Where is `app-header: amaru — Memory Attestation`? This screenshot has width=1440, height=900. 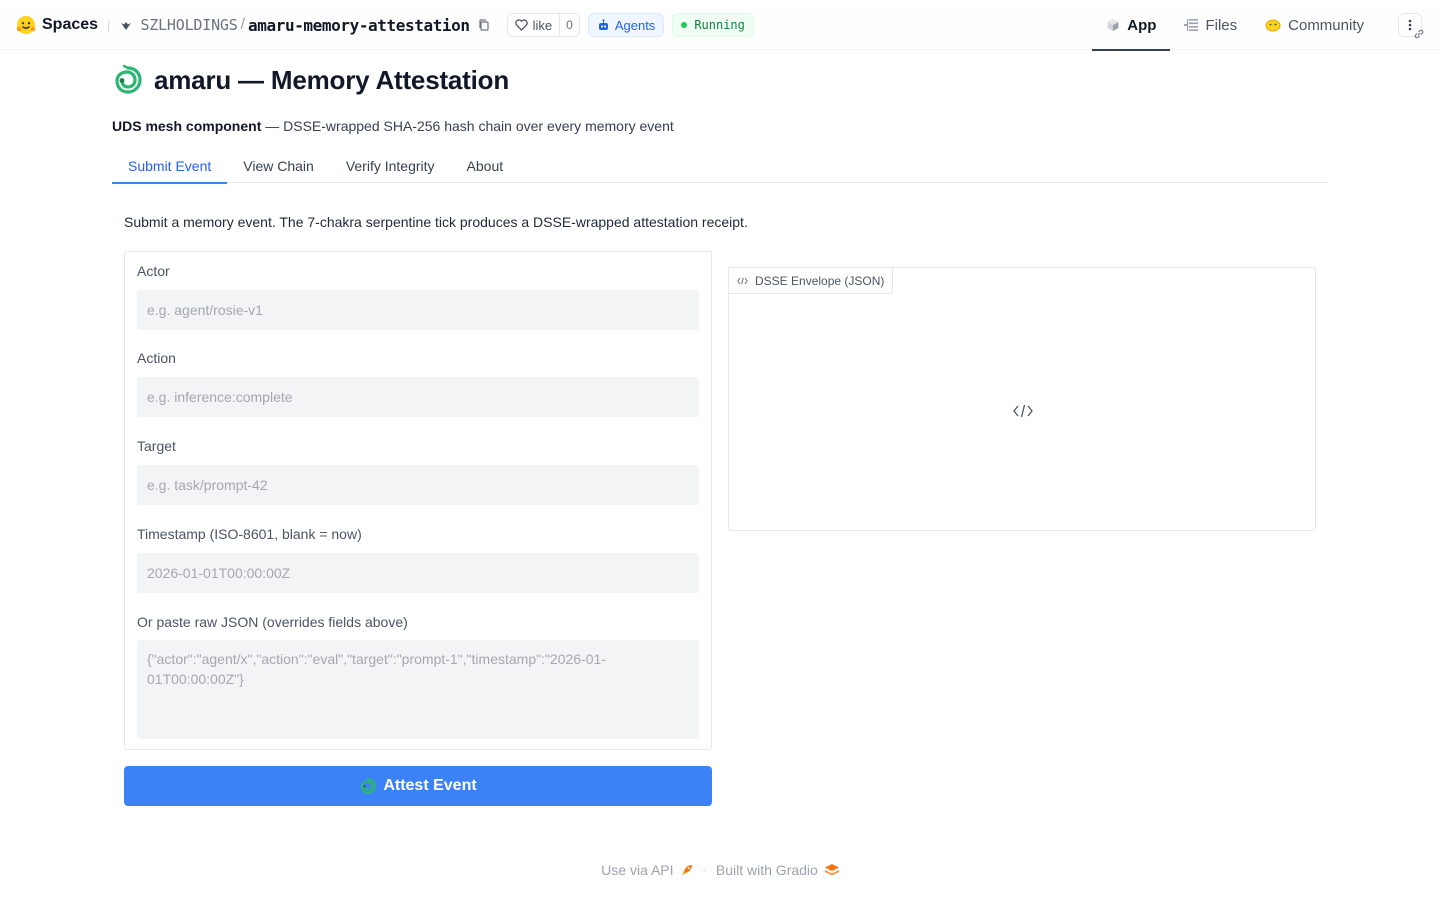
app-header: amaru — Memory Attestation is located at coordinates (310, 80).